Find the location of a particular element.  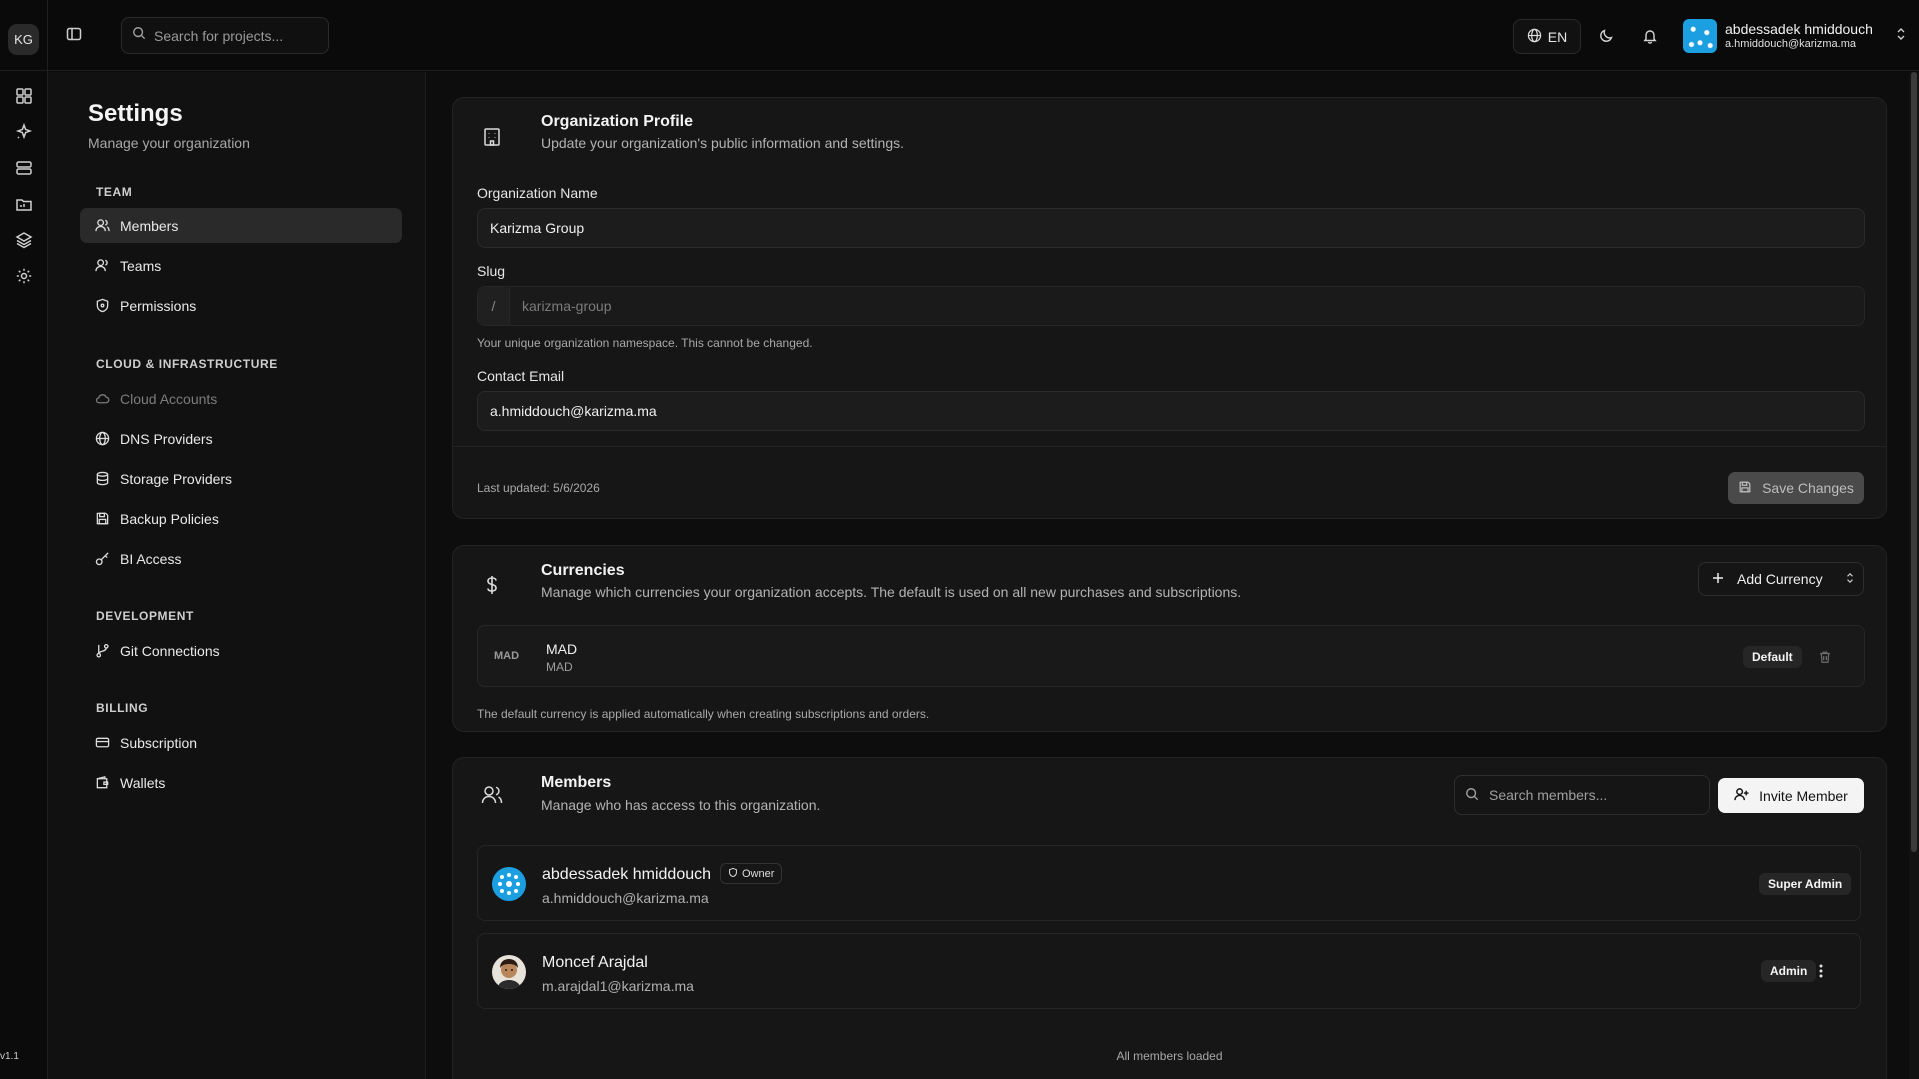

last-updated-text: Last updated: 5/6/2026 is located at coordinates (538, 488).